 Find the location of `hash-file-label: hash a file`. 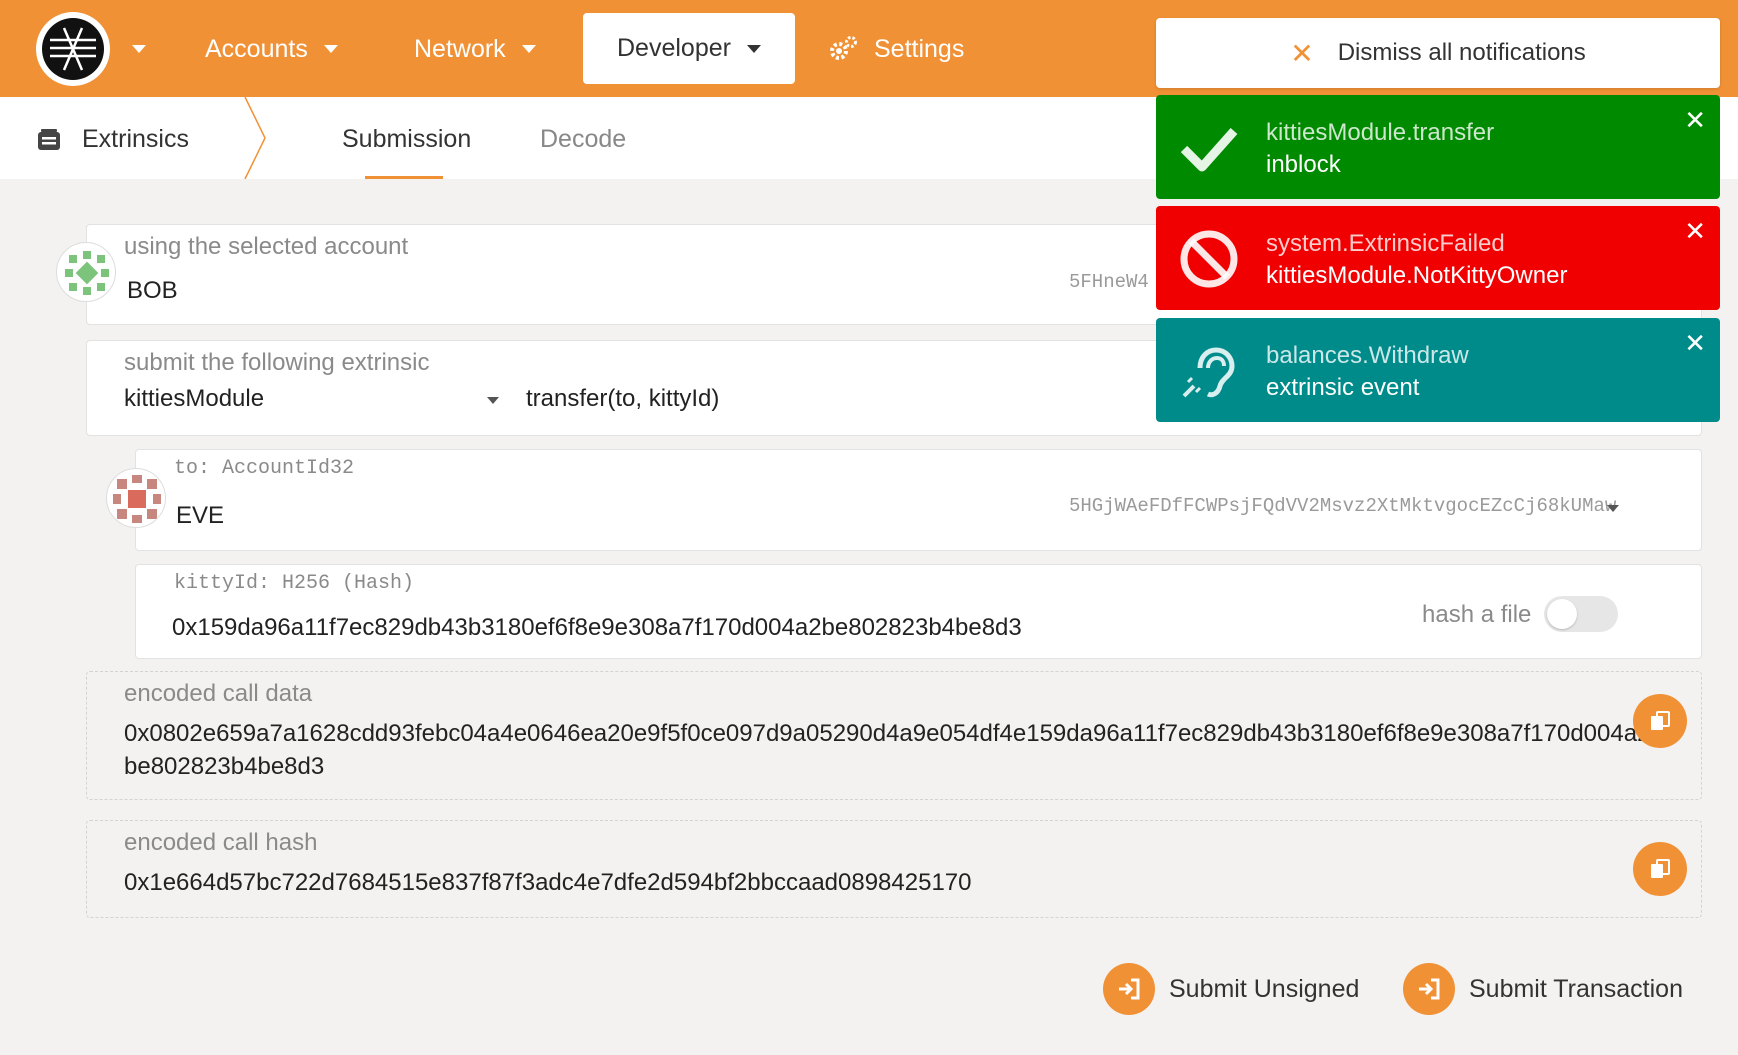

hash-file-label: hash a file is located at coordinates (1477, 614).